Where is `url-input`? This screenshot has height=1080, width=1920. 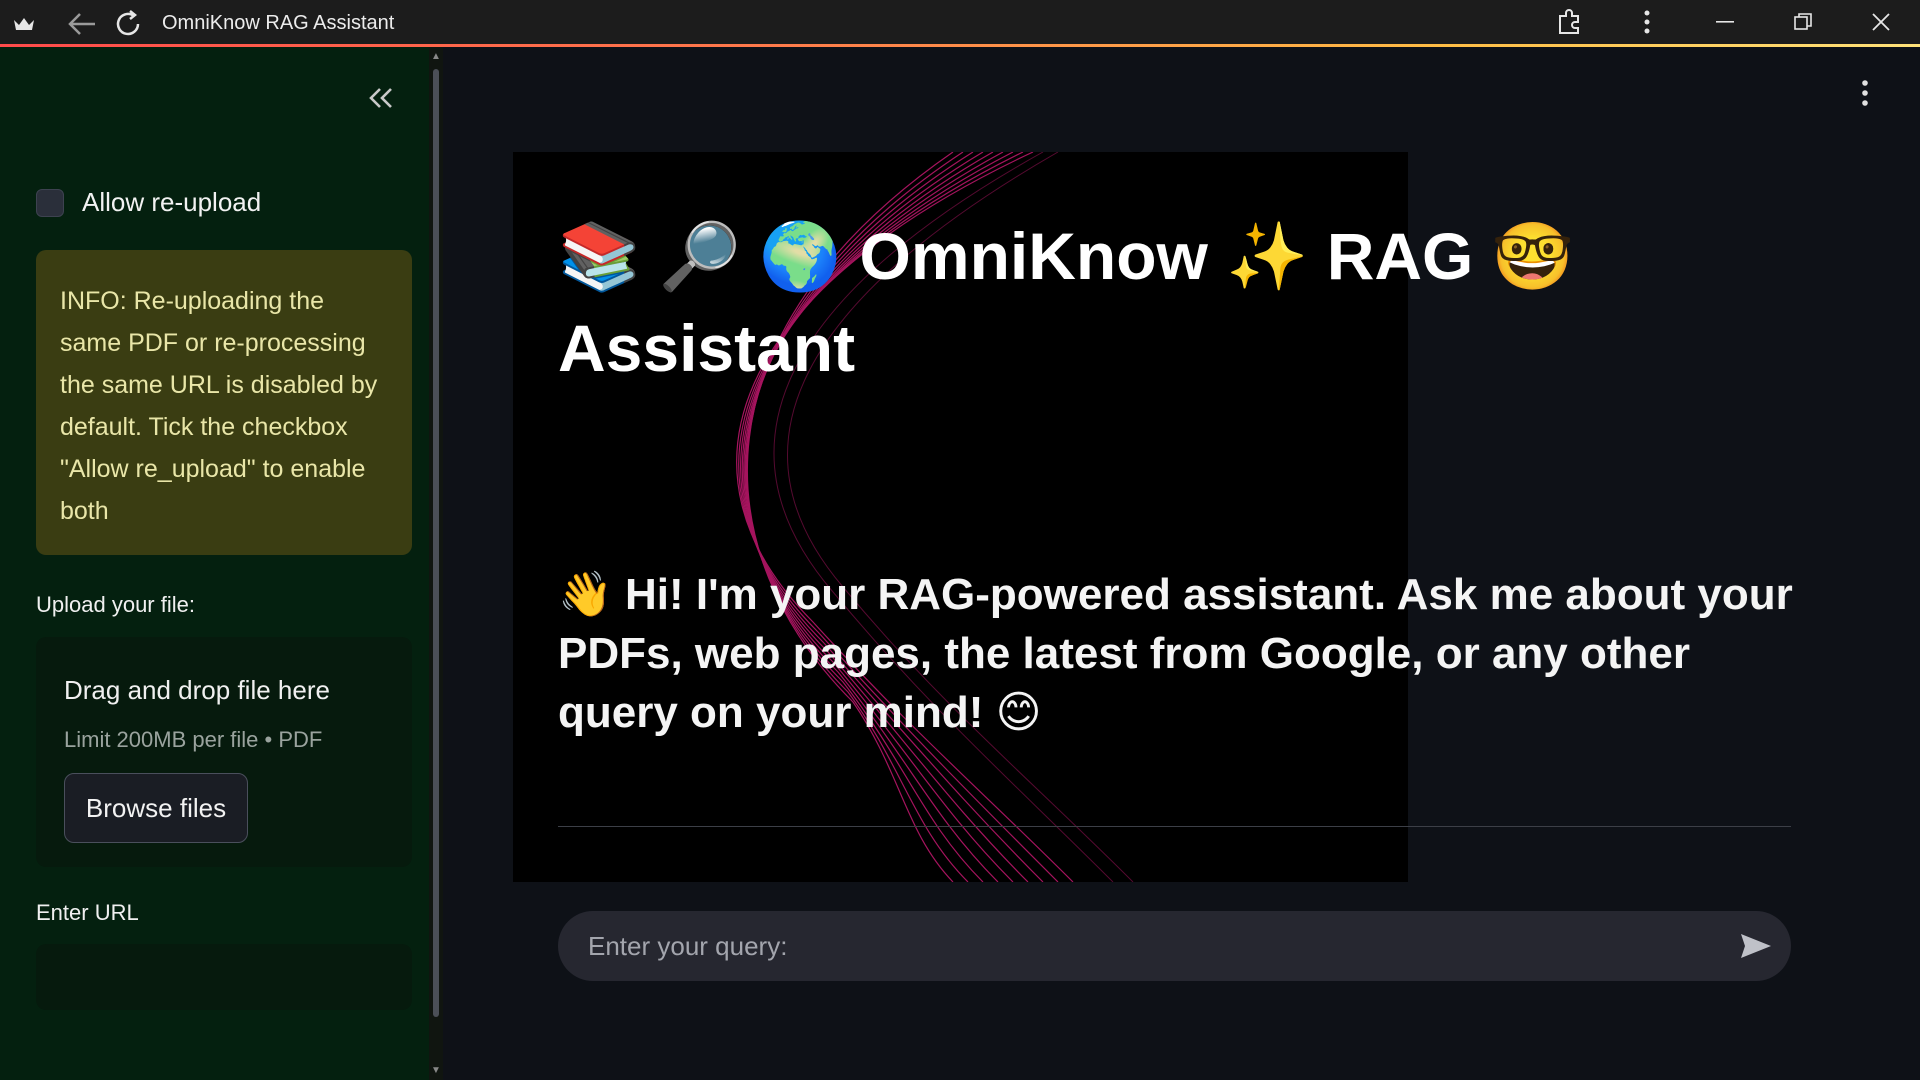 url-input is located at coordinates (224, 977).